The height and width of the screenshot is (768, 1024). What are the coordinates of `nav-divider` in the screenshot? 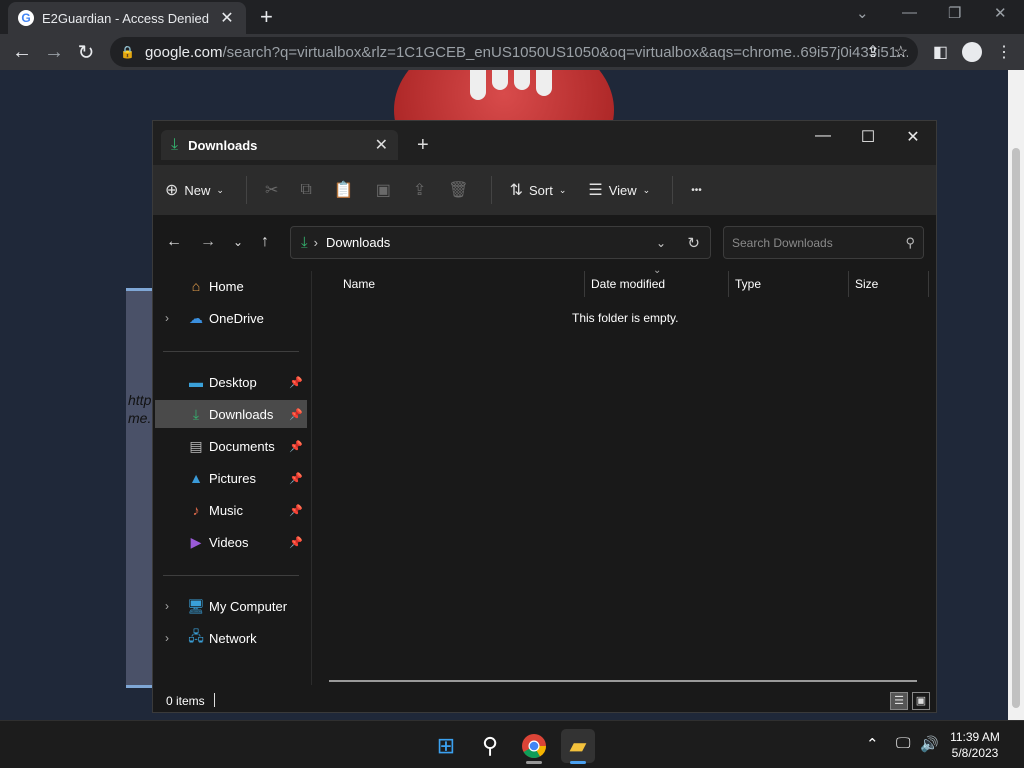 It's located at (231, 575).